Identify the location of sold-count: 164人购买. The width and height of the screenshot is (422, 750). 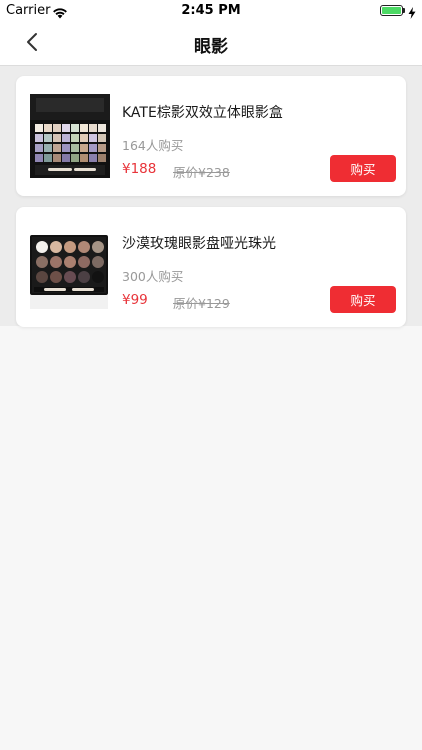
(153, 145).